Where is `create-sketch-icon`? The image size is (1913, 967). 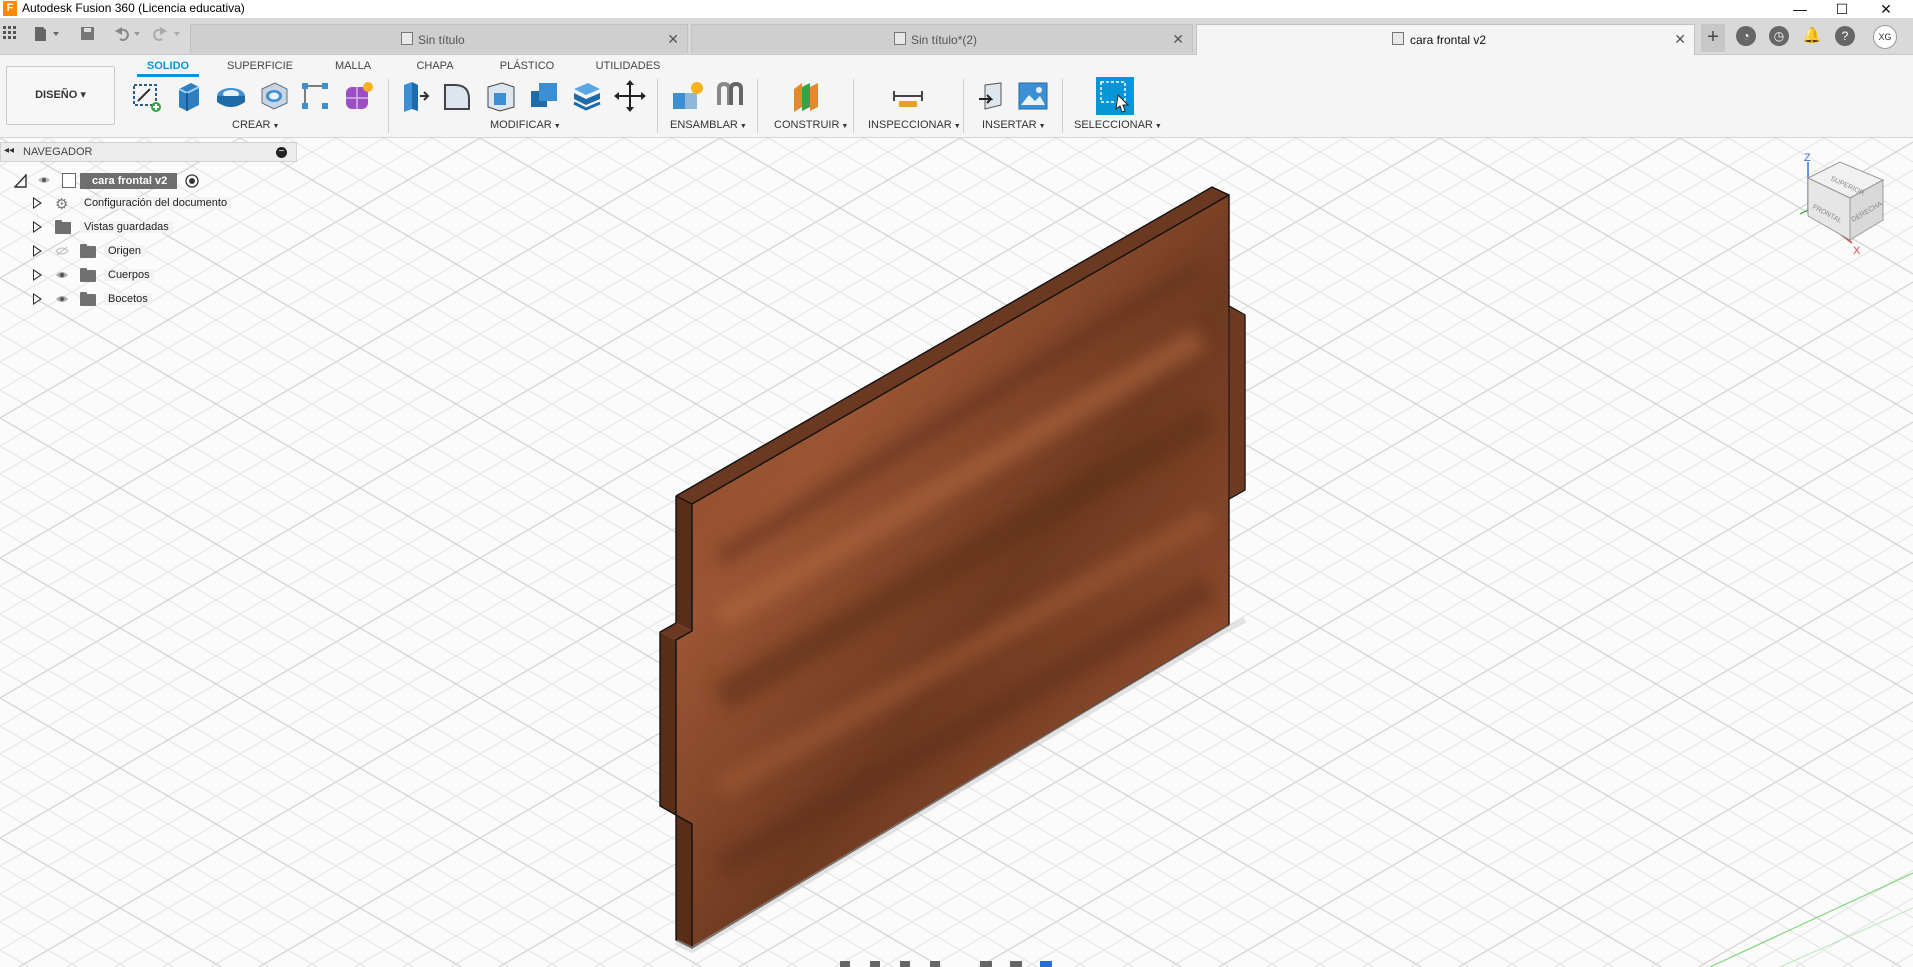 create-sketch-icon is located at coordinates (147, 96).